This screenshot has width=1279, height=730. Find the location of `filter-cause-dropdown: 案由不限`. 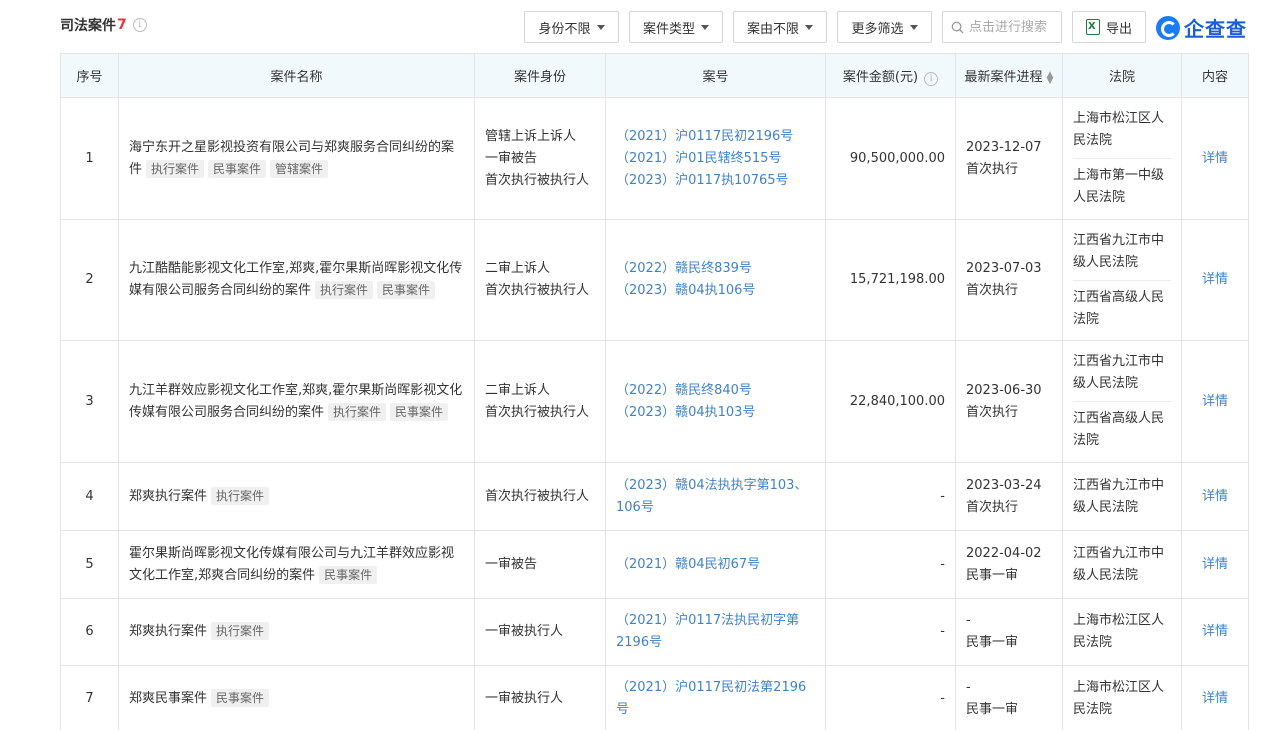

filter-cause-dropdown: 案由不限 is located at coordinates (780, 27).